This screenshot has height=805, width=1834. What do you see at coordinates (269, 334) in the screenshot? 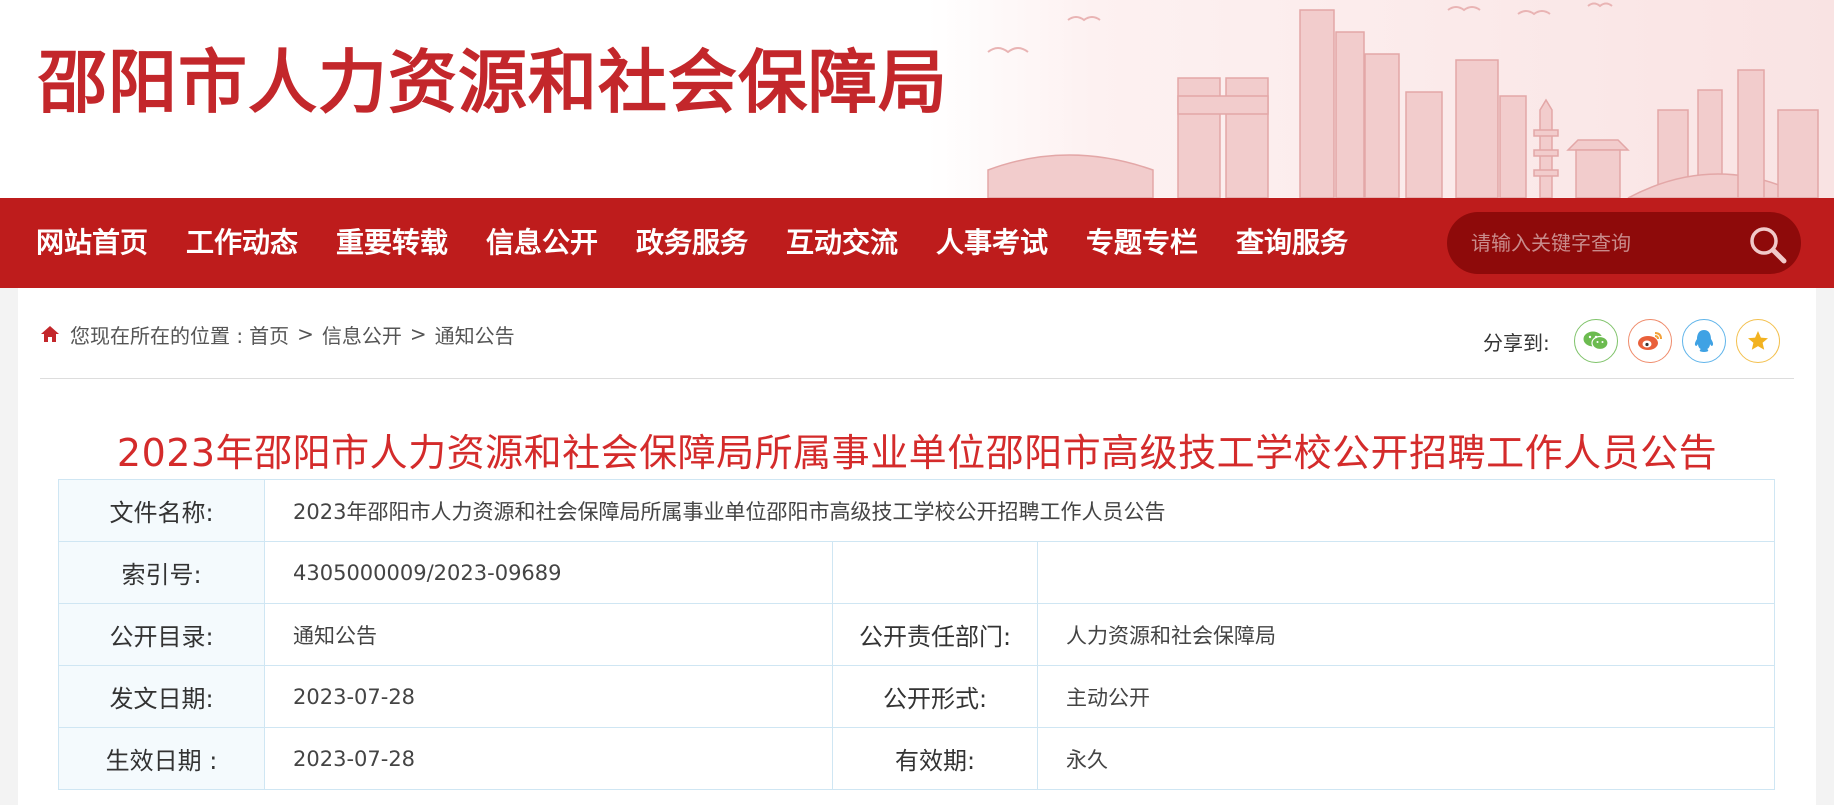
I see `breadcrumb-home: 首页` at bounding box center [269, 334].